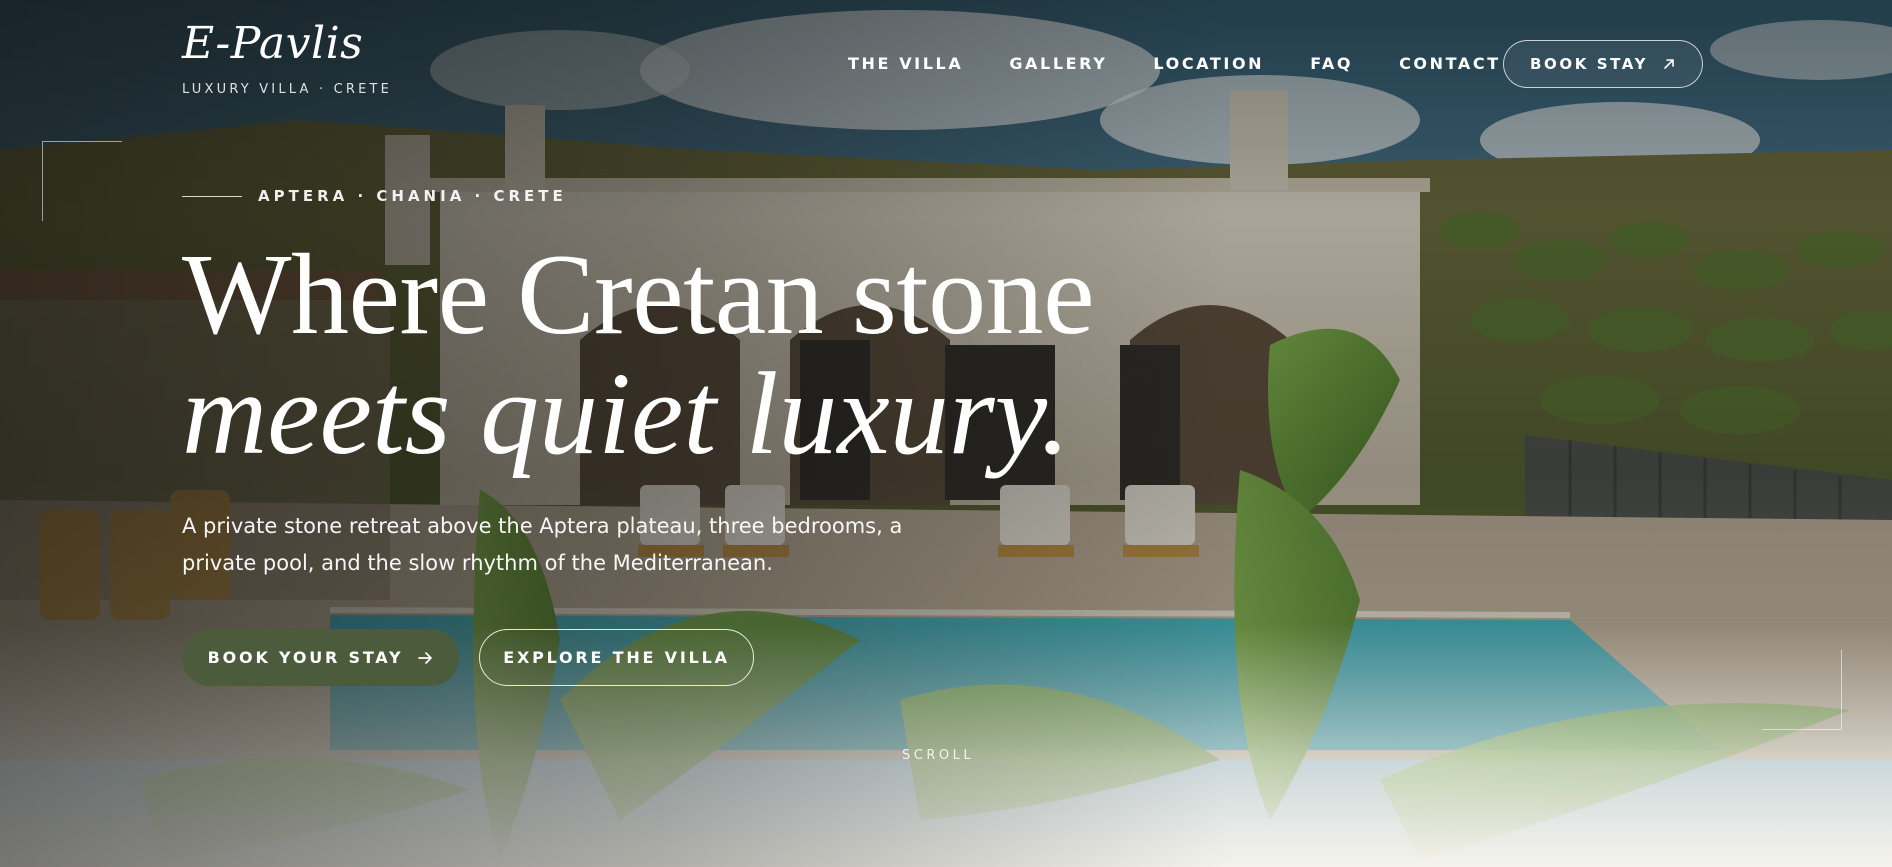 Image resolution: width=1892 pixels, height=867 pixels. I want to click on book-stay-button: BOOK STAY, so click(1603, 64).